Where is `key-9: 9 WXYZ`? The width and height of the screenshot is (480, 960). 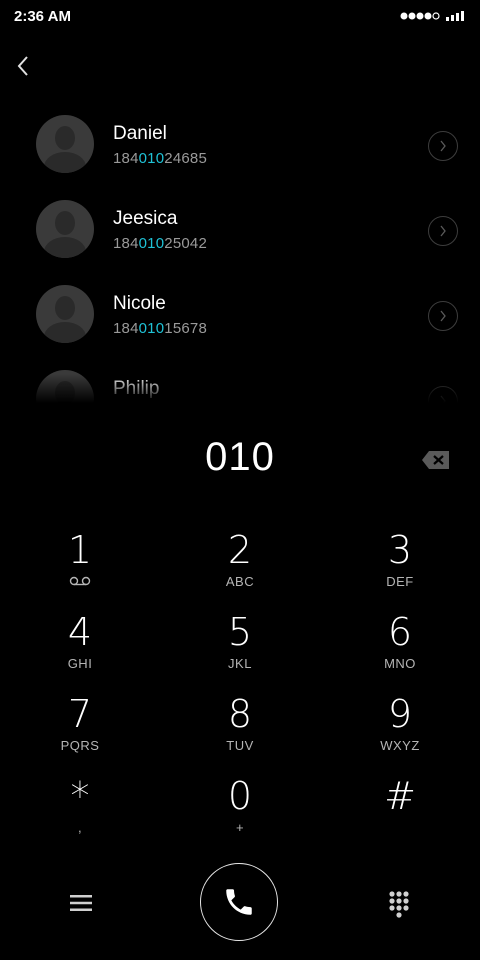
key-9: 9 WXYZ is located at coordinates (400, 734).